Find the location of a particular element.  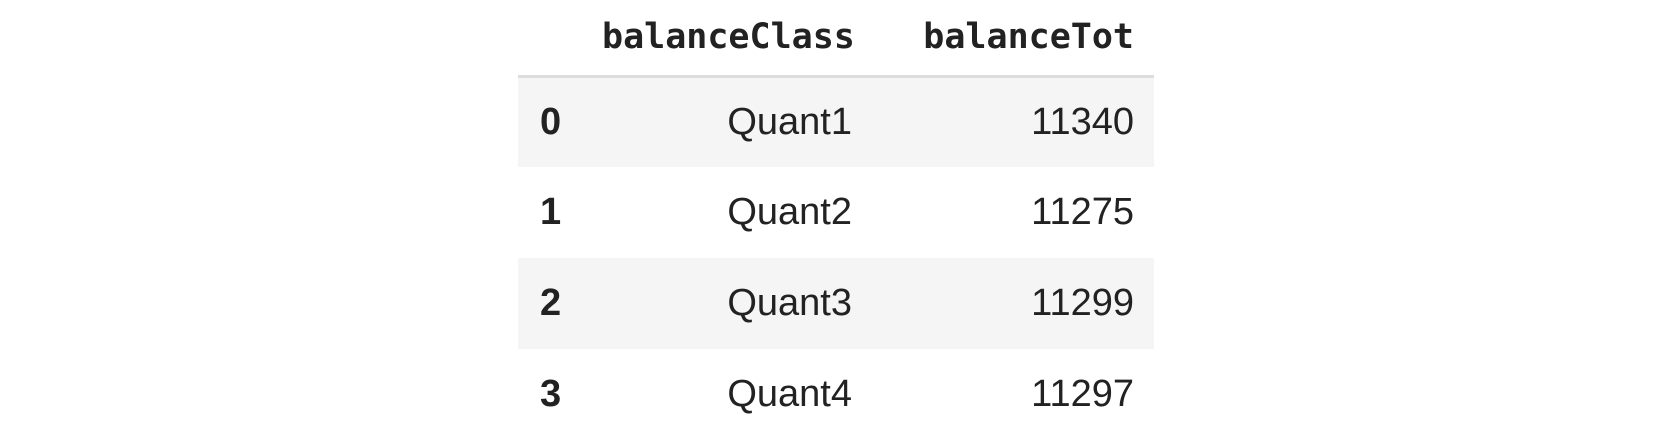

cell-balanceTot: 11299 is located at coordinates (1082, 303).